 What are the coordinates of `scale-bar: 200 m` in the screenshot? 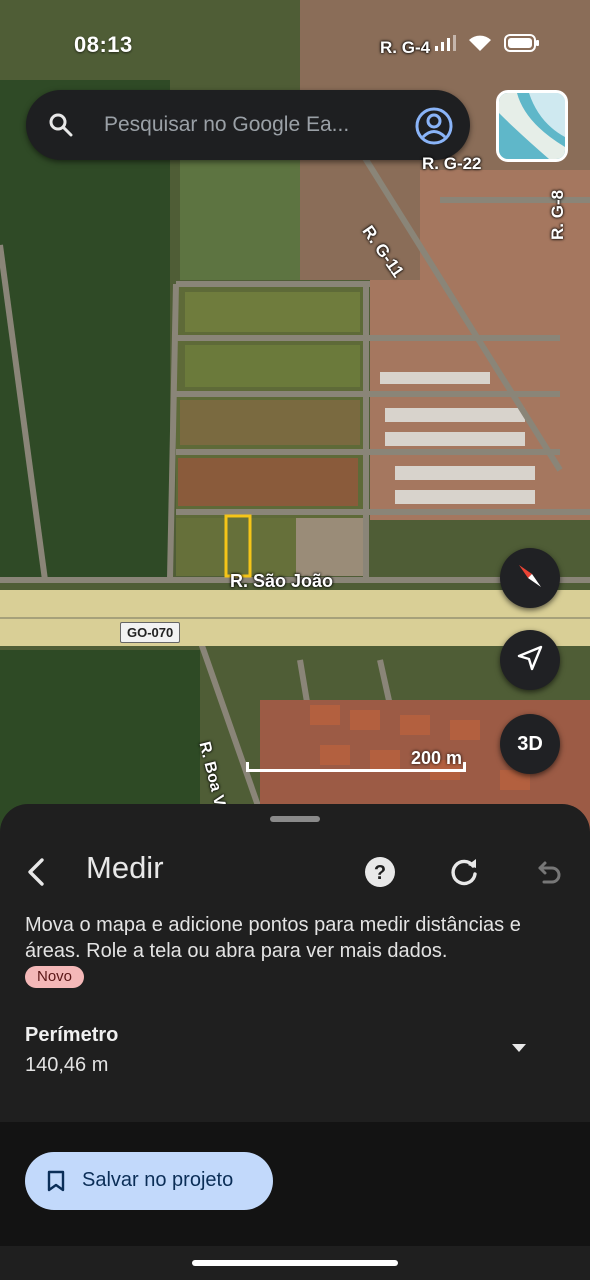 It's located at (357, 763).